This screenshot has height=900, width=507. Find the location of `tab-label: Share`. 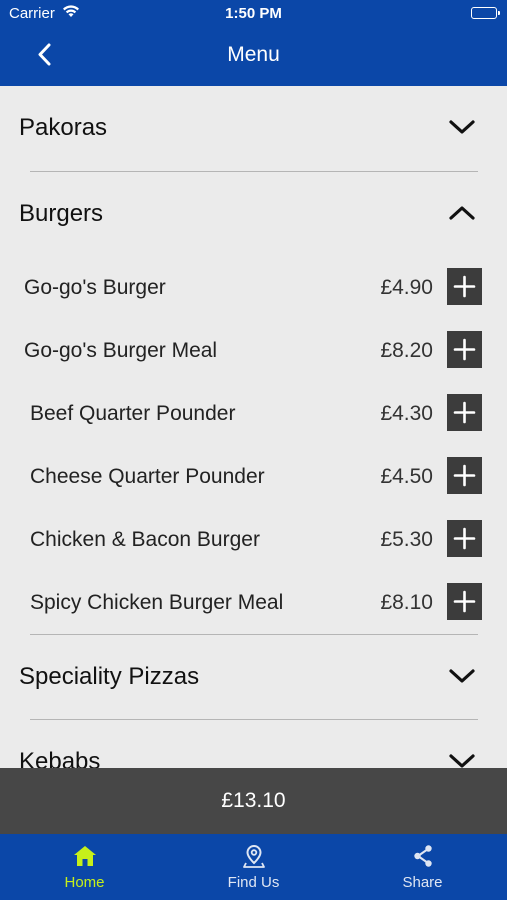

tab-label: Share is located at coordinates (422, 882).